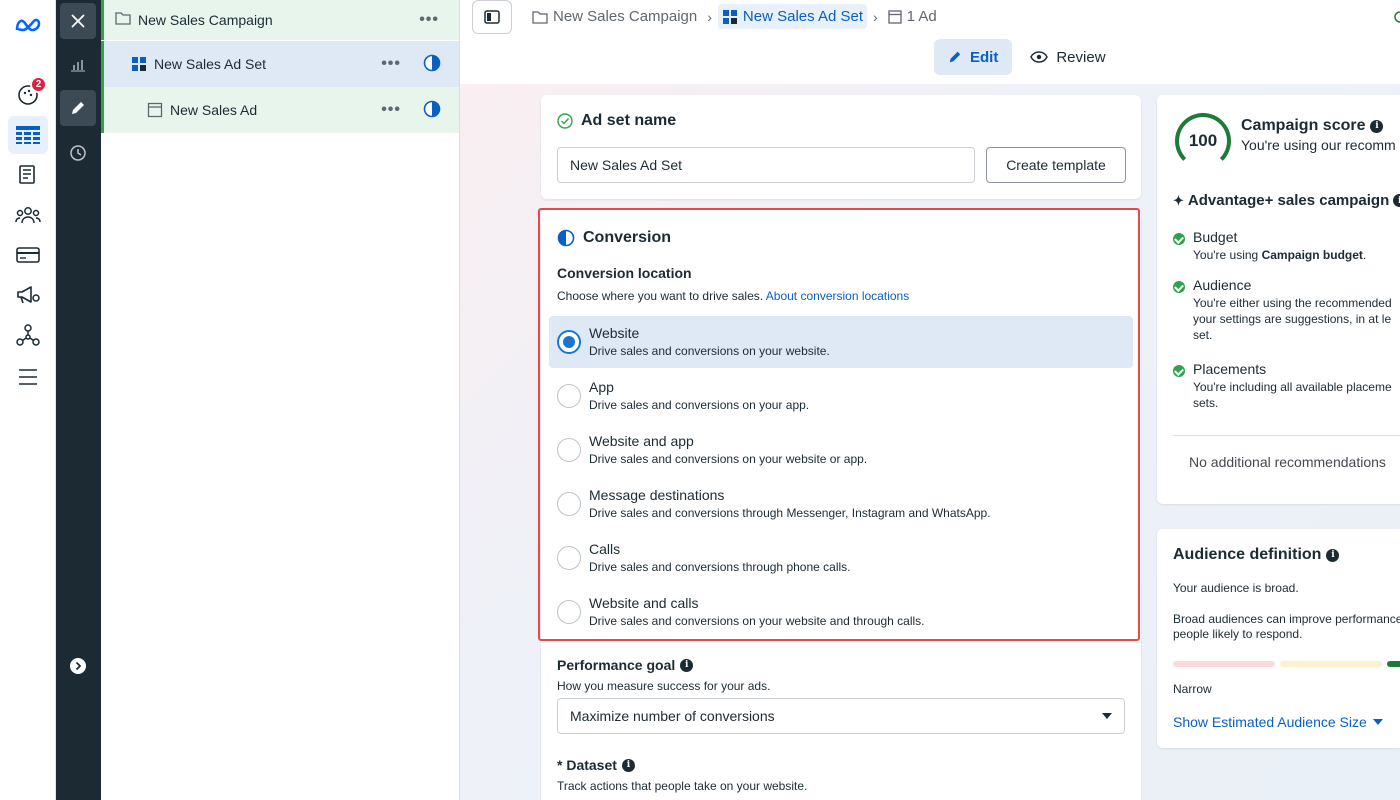  What do you see at coordinates (709, 16) in the screenshot?
I see `chevron-right-icon: ›` at bounding box center [709, 16].